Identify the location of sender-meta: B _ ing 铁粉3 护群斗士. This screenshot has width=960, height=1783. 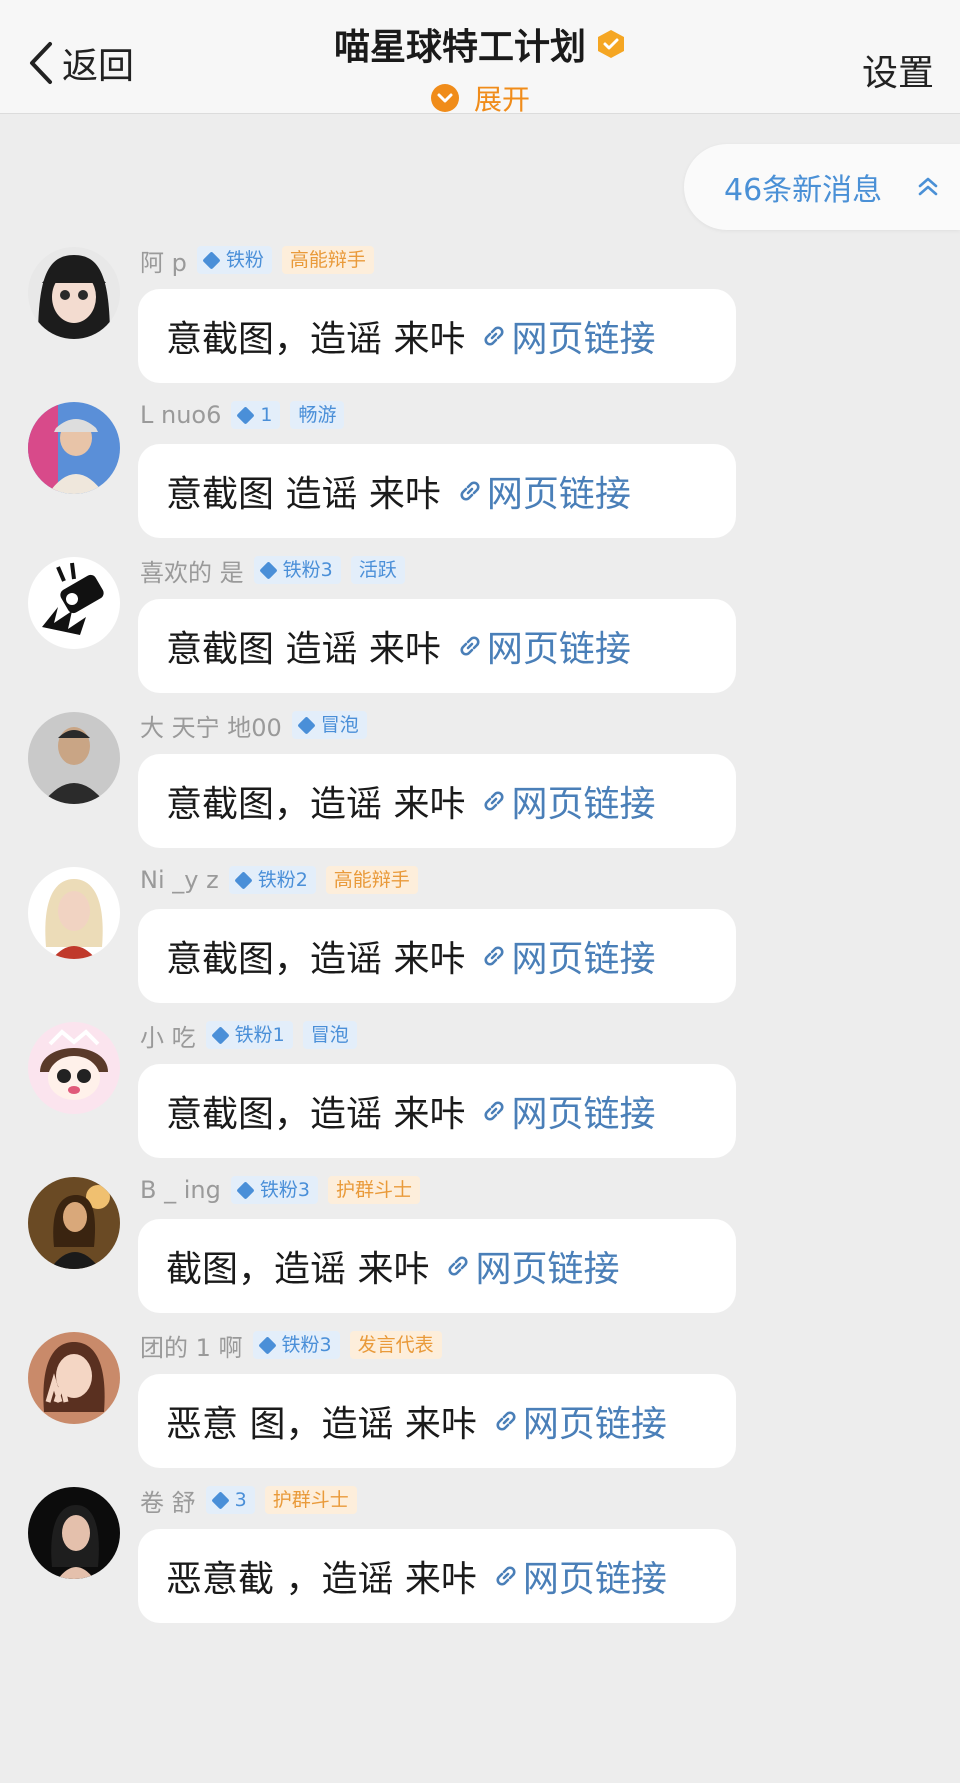
(280, 1190).